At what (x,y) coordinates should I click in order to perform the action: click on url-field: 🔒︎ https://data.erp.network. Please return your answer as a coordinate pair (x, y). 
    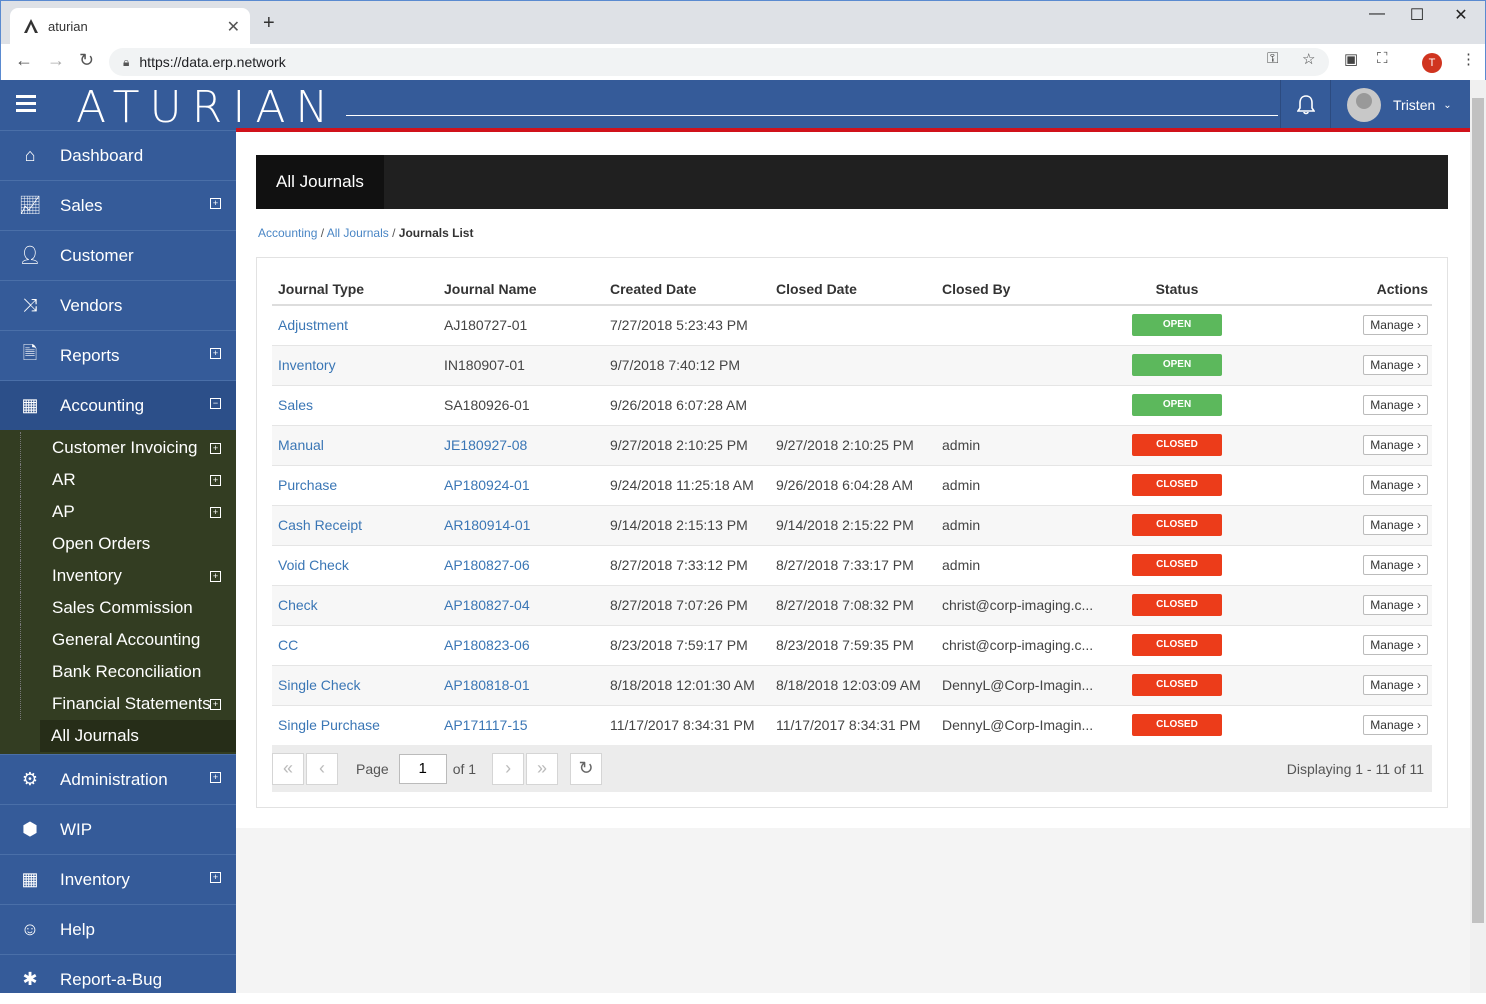
    Looking at the image, I should click on (719, 62).